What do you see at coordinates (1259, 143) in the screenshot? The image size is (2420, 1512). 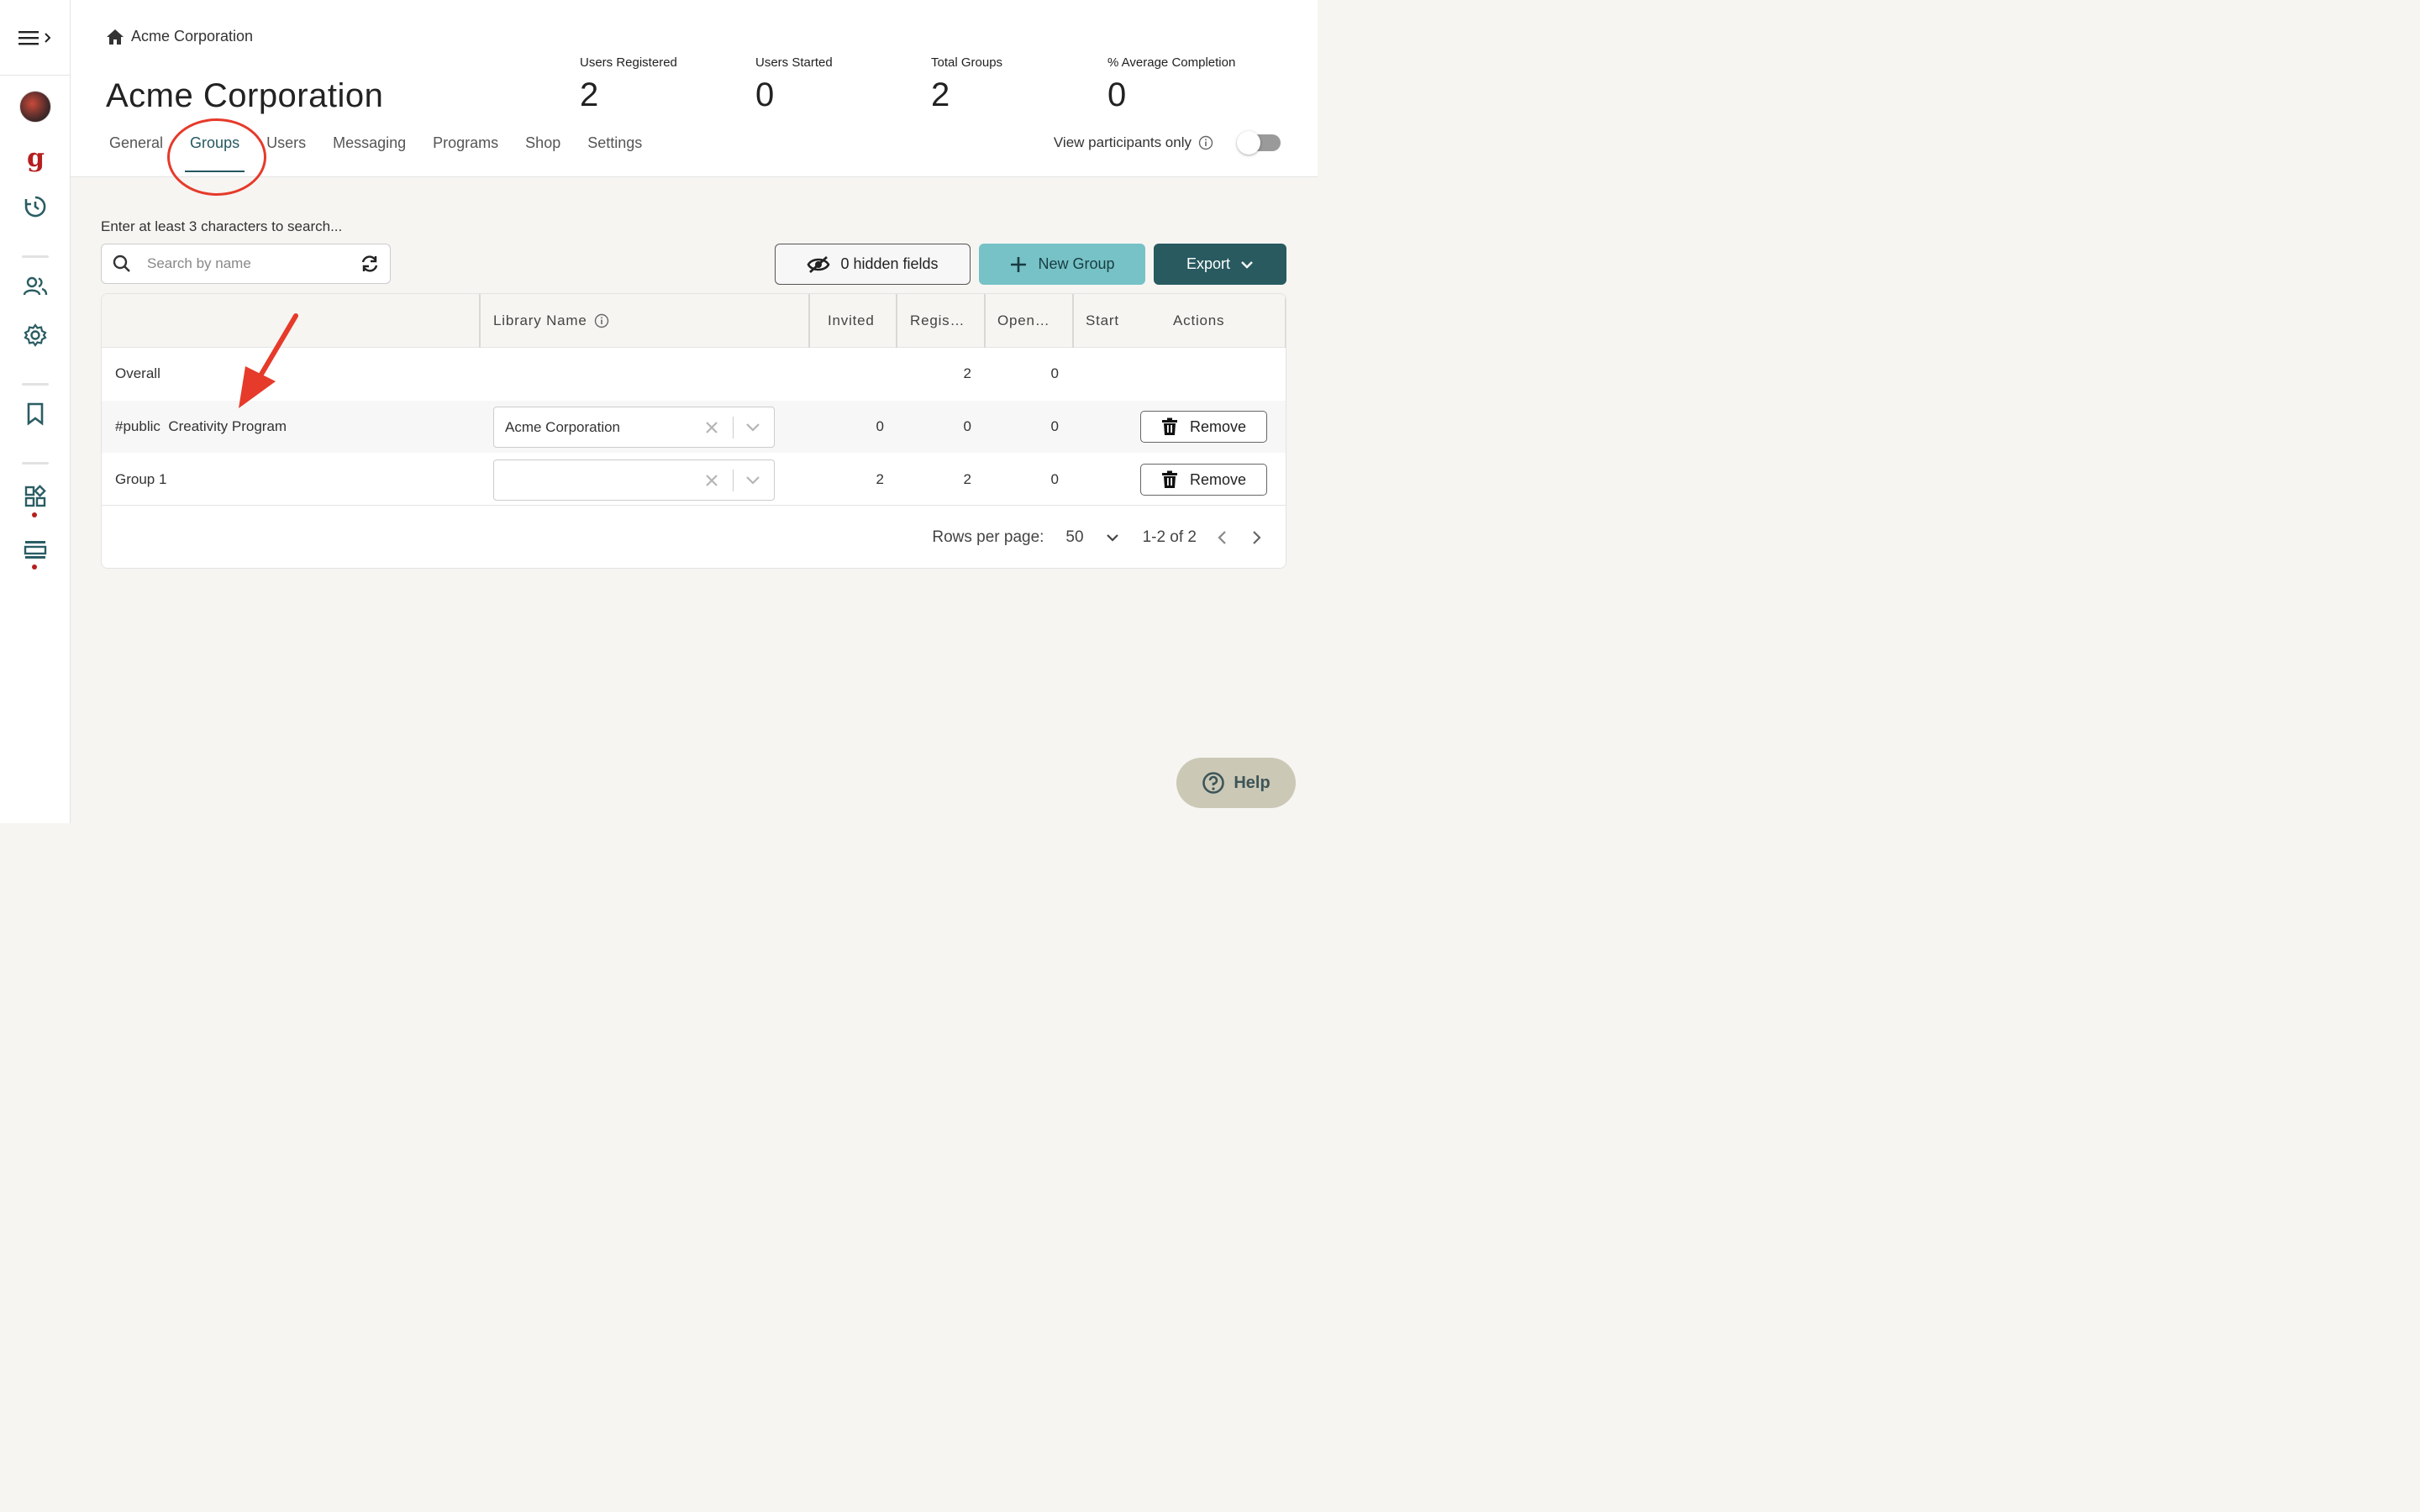 I see `view-participants-switch` at bounding box center [1259, 143].